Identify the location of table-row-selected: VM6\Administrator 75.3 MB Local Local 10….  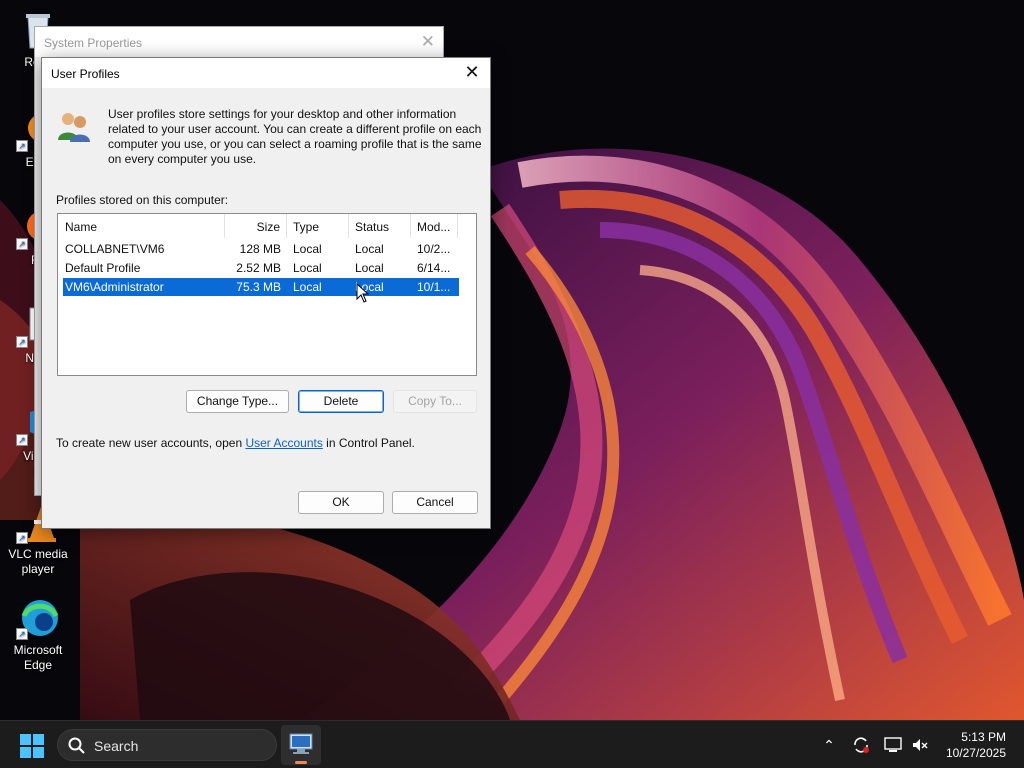
(261, 287).